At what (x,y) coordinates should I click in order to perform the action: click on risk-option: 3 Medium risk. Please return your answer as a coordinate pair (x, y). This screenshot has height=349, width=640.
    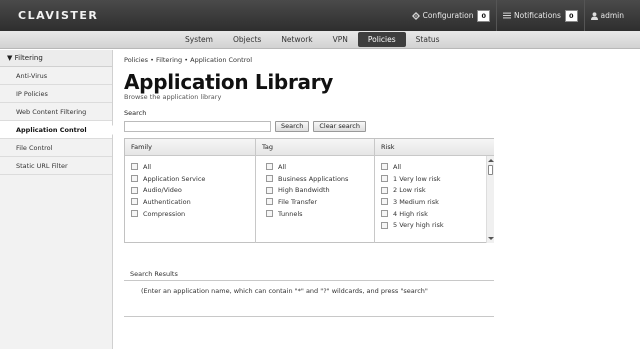
    Looking at the image, I should click on (437, 202).